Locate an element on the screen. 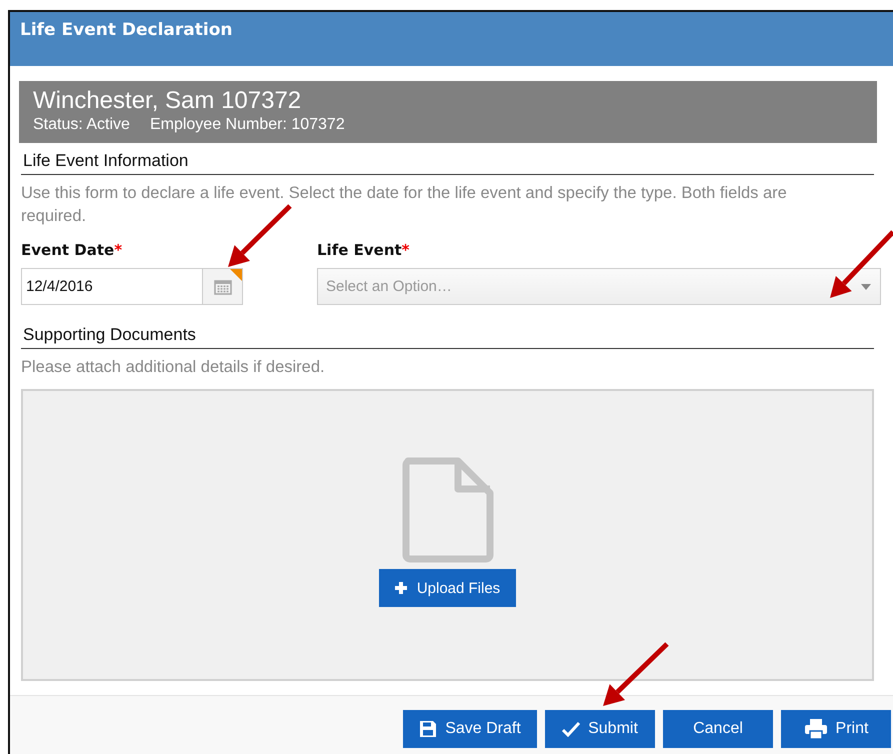 This screenshot has height=754, width=893. document-icon is located at coordinates (448, 510).